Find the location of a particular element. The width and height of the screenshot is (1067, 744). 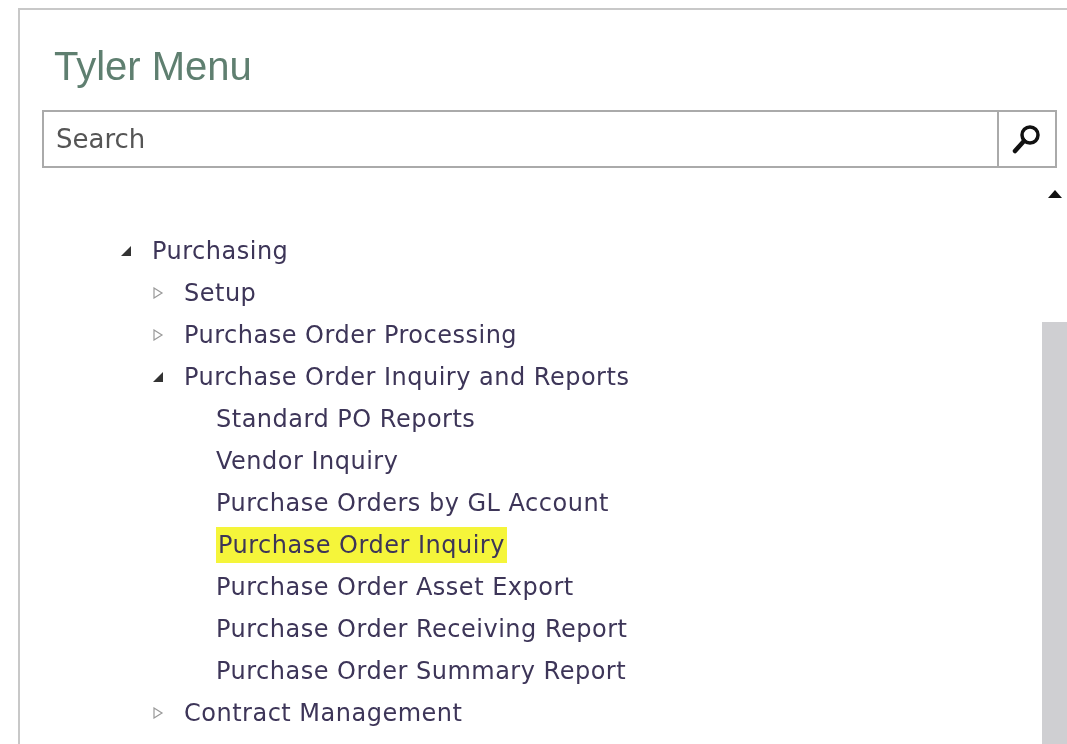

menu-item: Setup is located at coordinates (220, 293).